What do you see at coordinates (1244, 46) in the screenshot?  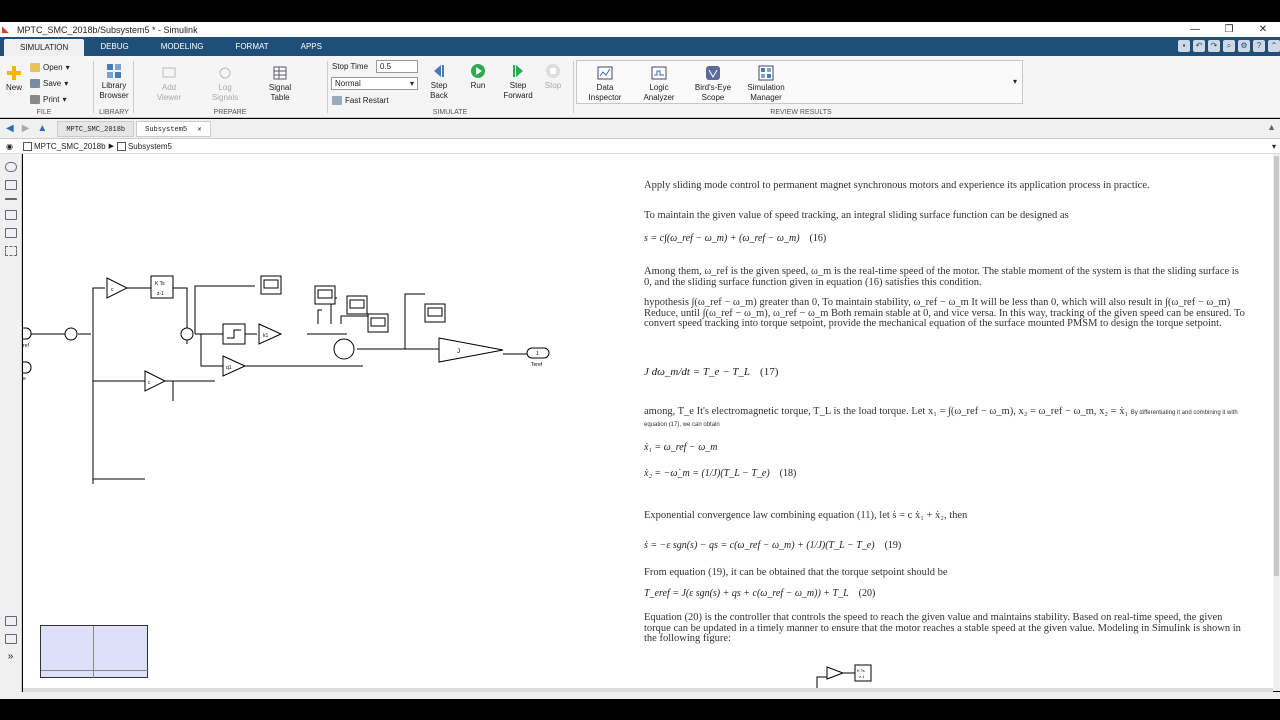 I see `settings-icon: ⚙` at bounding box center [1244, 46].